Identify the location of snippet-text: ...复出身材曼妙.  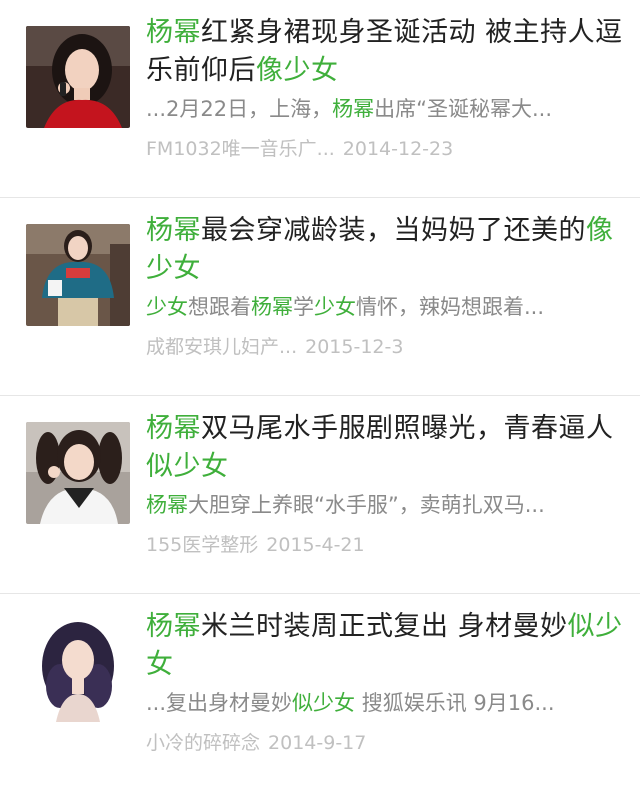
(219, 703).